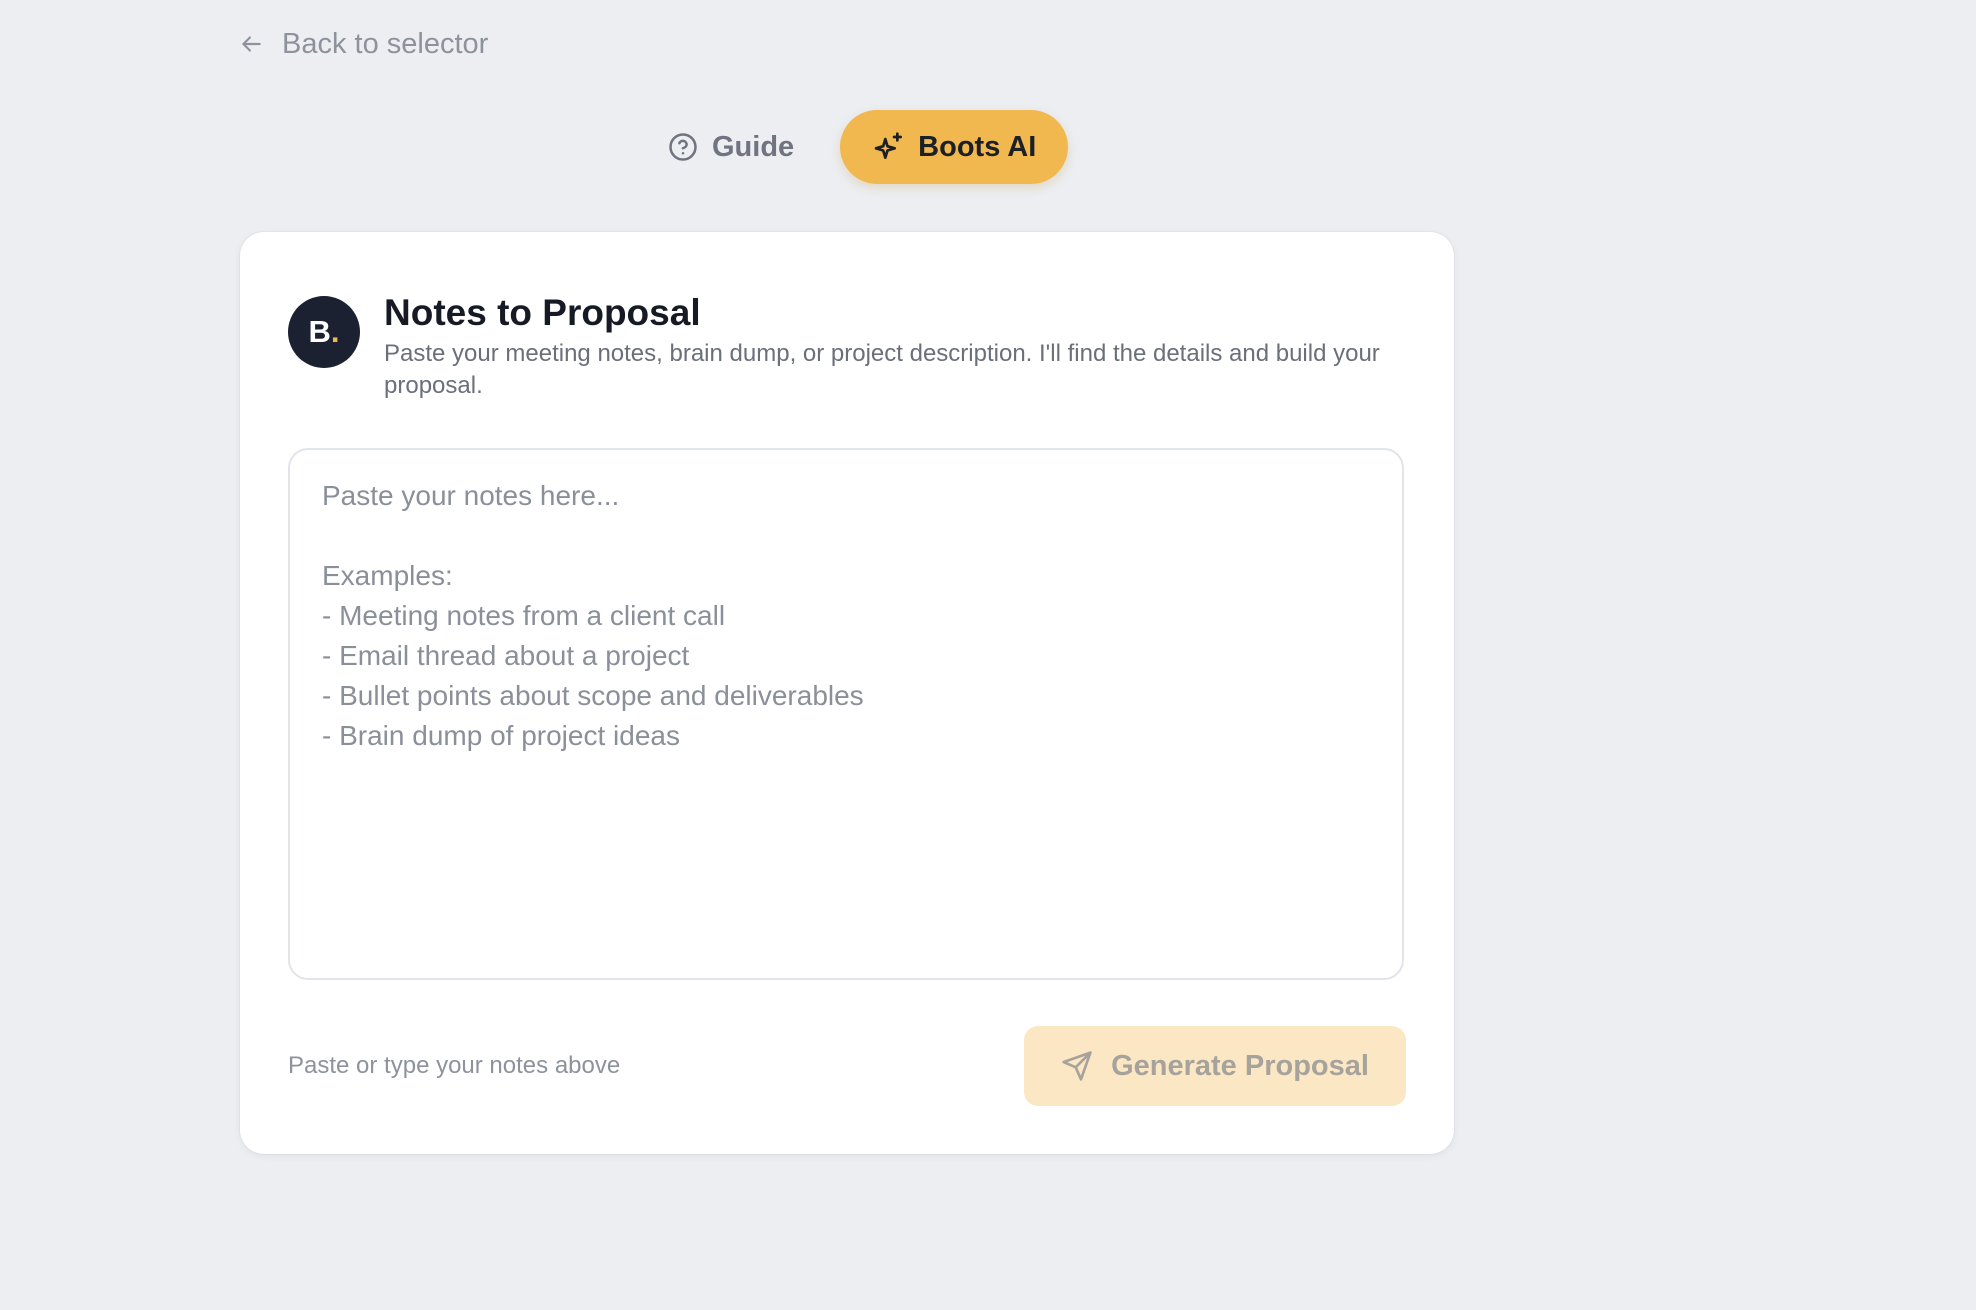 The image size is (1976, 1310). I want to click on back-to-selector-link: Back to selector, so click(363, 44).